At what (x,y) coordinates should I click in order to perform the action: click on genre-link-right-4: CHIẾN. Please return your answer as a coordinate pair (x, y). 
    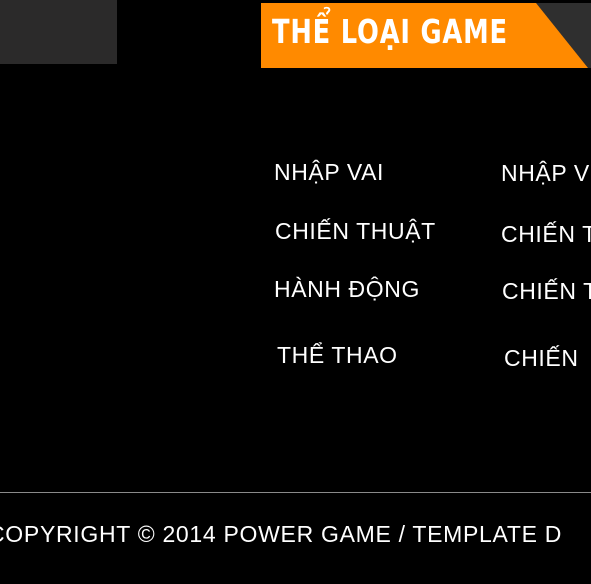
    Looking at the image, I should click on (541, 358).